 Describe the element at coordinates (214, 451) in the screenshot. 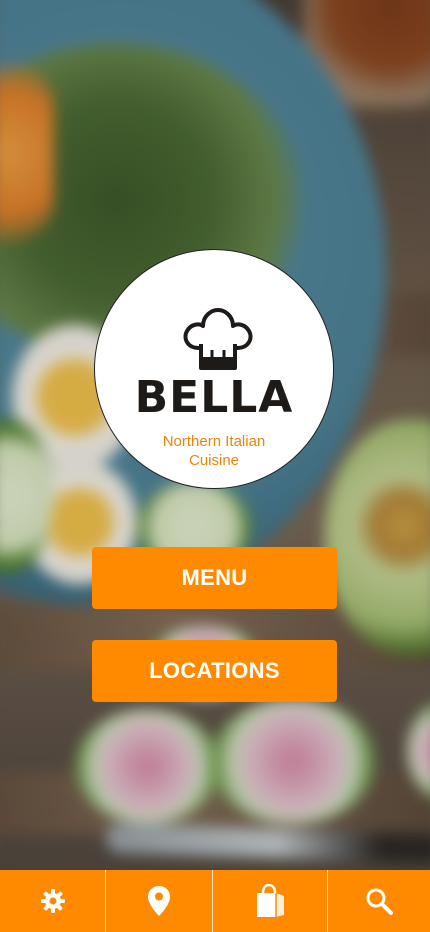

I see `brand-tagline: Northern Italian Cuisine` at that location.